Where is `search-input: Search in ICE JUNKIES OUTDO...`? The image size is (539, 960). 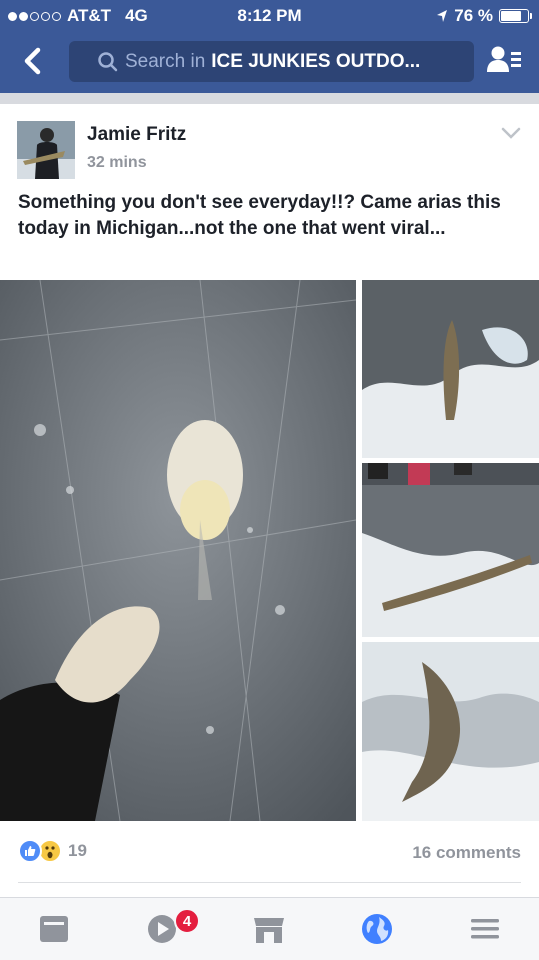
search-input: Search in ICE JUNKIES OUTDO... is located at coordinates (271, 61).